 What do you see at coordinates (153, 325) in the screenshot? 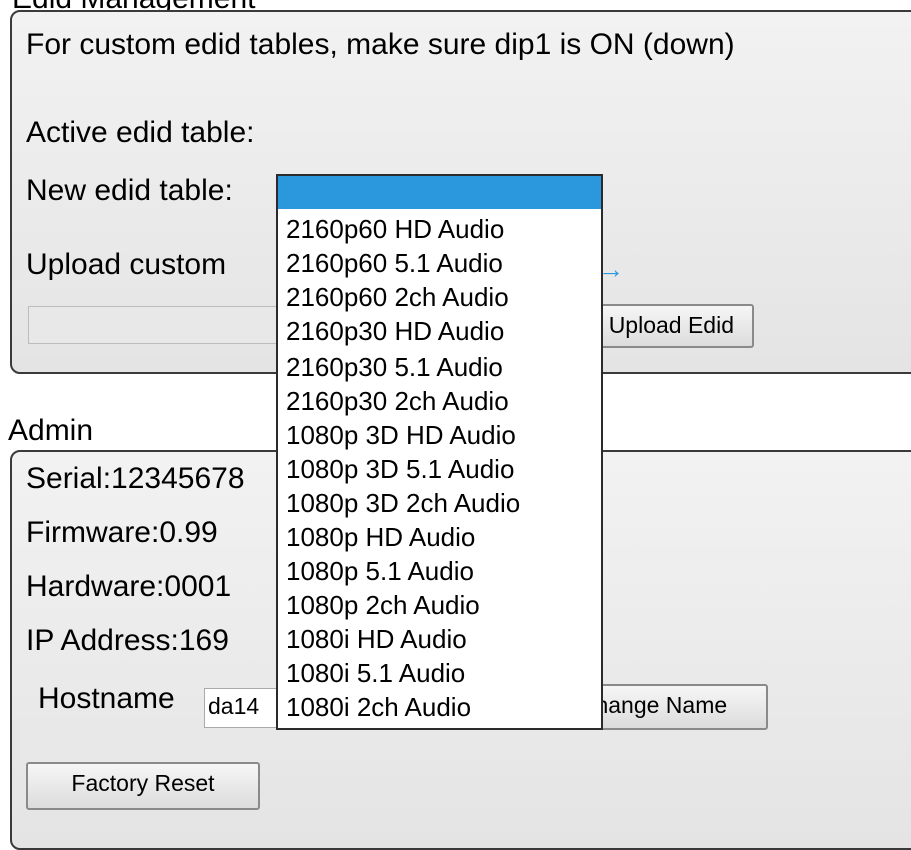
I see `upload-progress-bar` at bounding box center [153, 325].